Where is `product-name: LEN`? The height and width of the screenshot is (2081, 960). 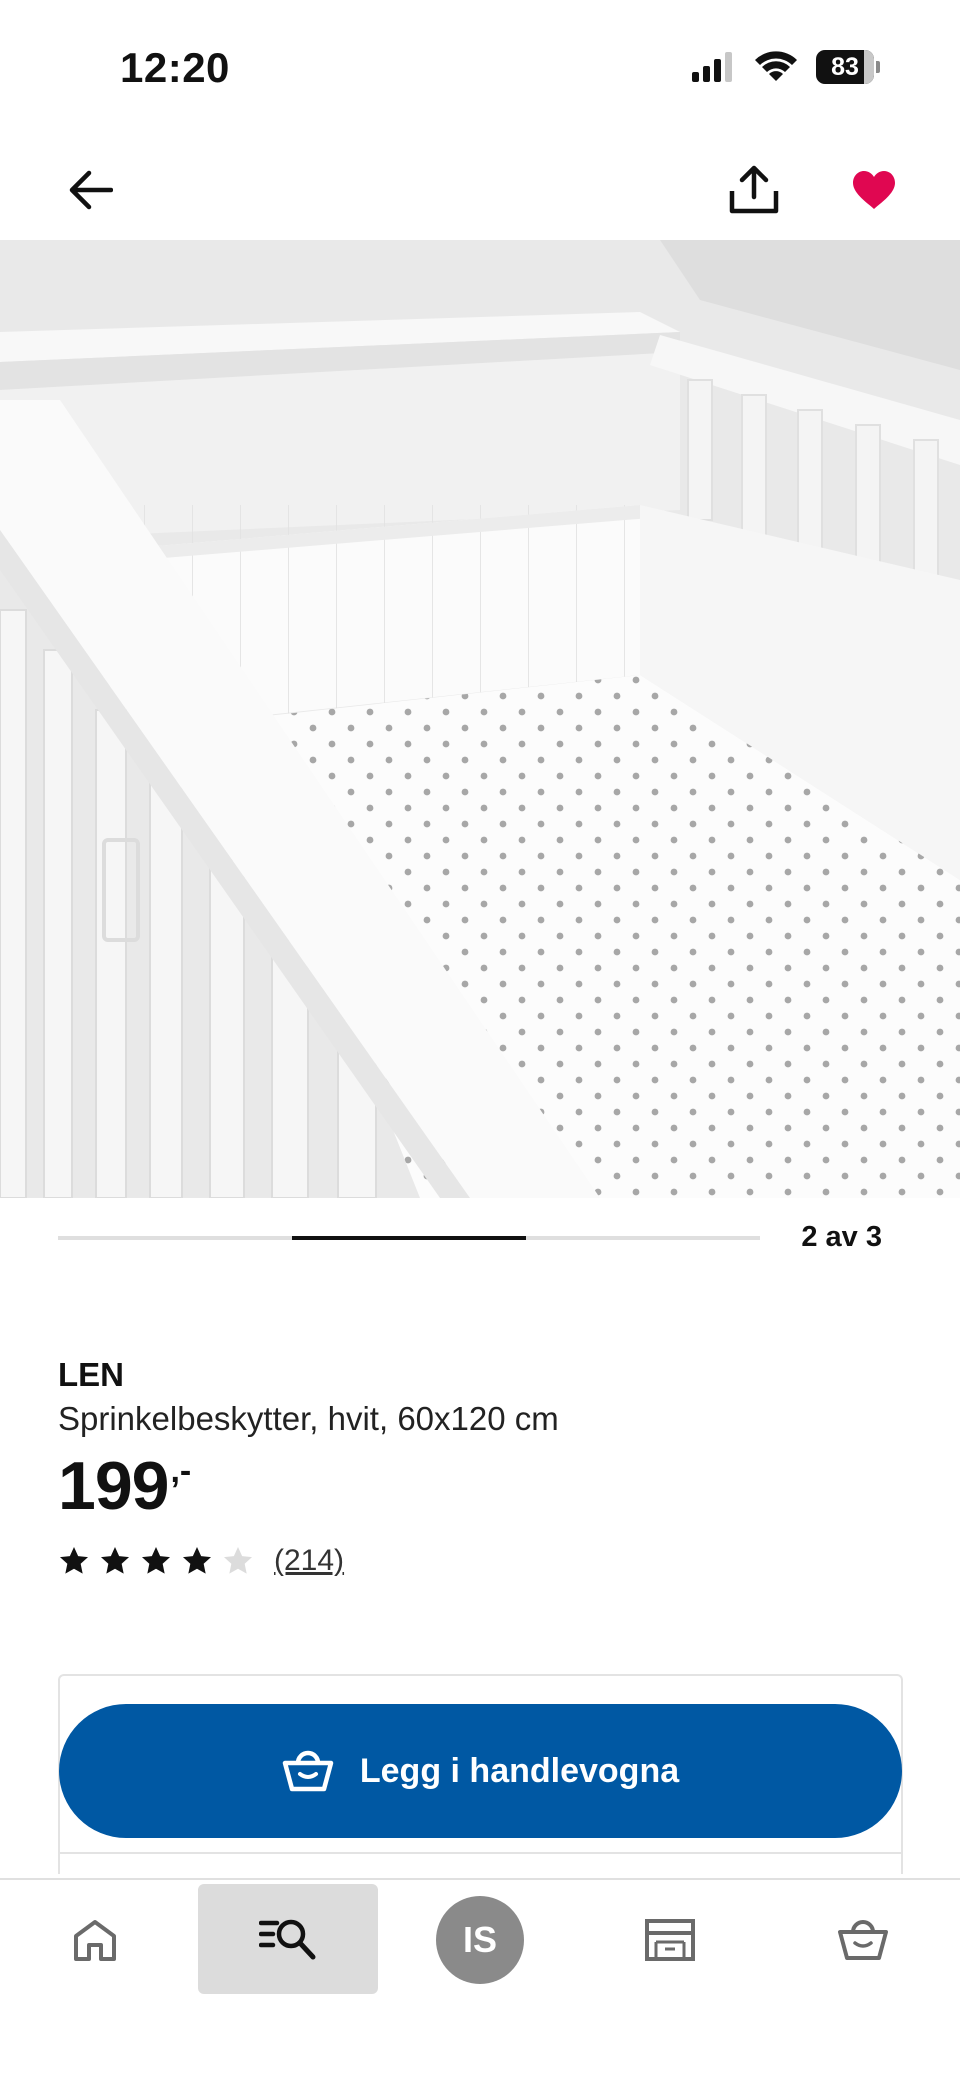
product-name: LEN is located at coordinates (91, 1374).